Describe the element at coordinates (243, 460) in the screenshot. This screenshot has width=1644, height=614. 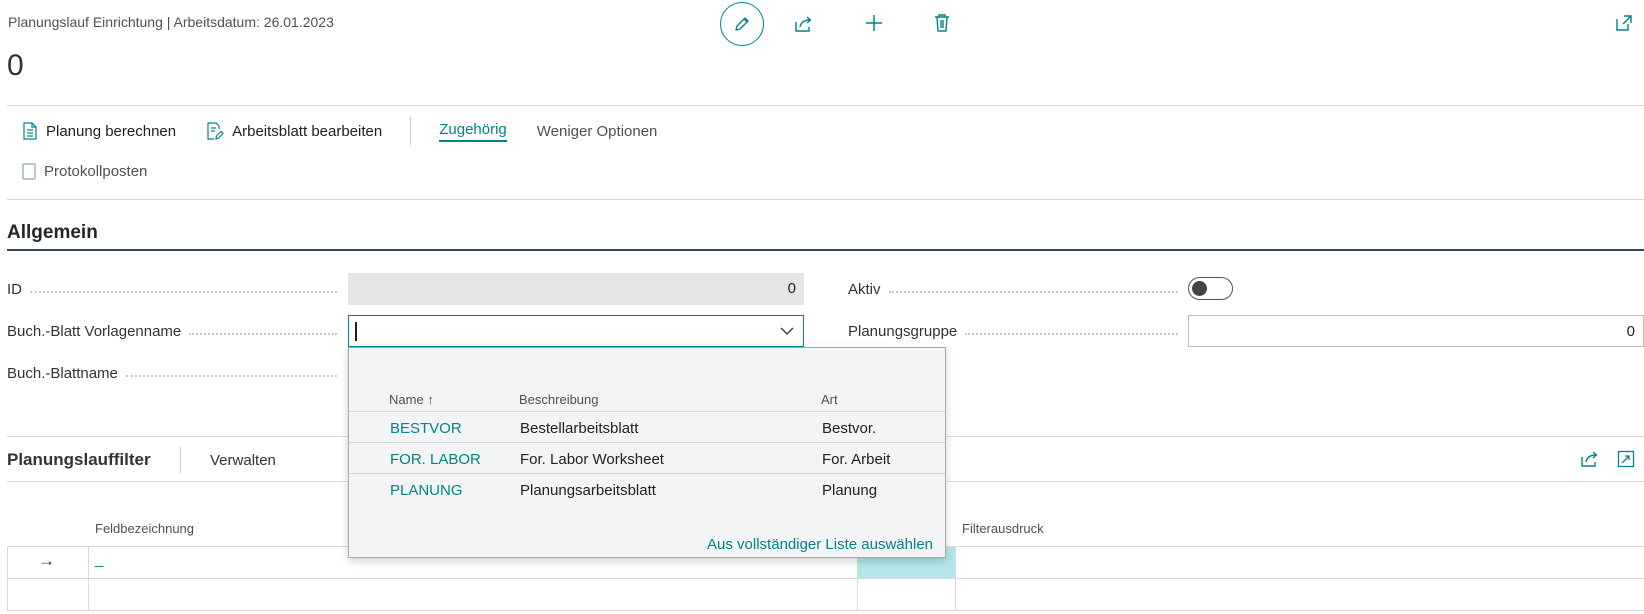
I see `manage-button: Verwalten` at that location.